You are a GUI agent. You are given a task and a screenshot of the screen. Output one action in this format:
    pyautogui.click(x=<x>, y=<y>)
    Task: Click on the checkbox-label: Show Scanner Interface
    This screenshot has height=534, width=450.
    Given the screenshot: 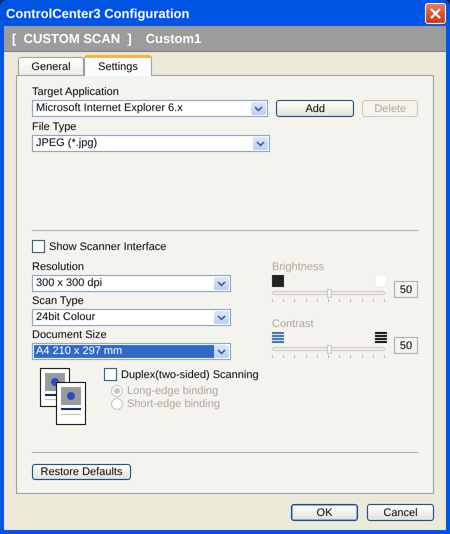 What is the action you would take?
    pyautogui.click(x=107, y=246)
    